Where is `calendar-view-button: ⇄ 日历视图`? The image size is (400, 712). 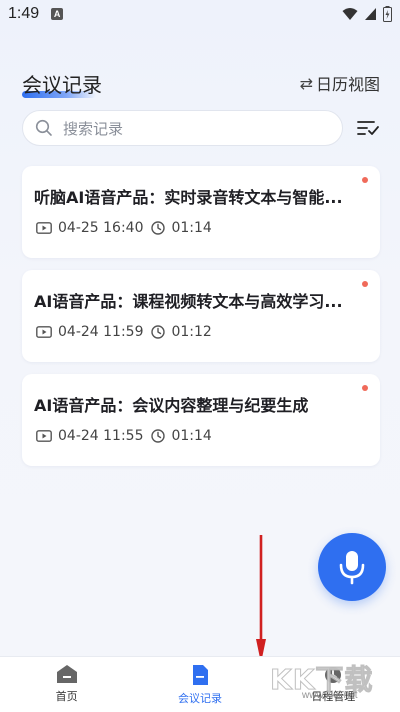 calendar-view-button: ⇄ 日历视图 is located at coordinates (340, 83).